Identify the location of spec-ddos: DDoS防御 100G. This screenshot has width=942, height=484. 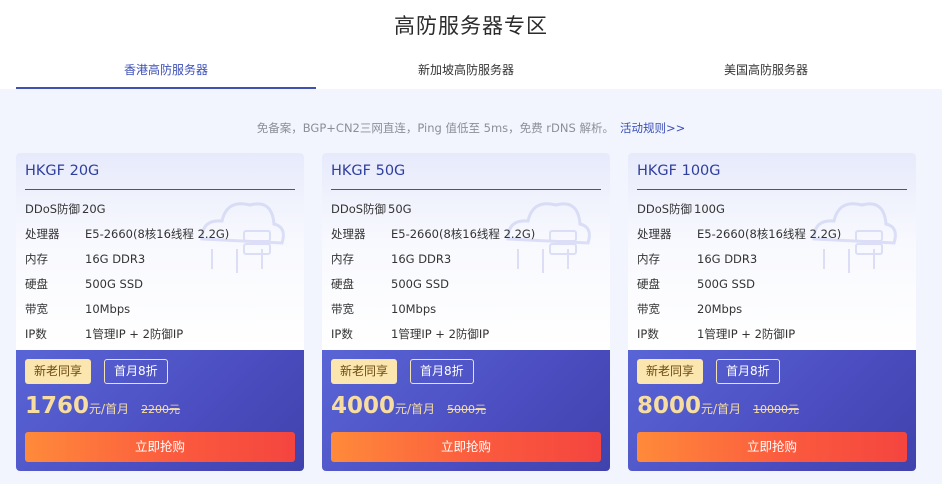
(681, 209).